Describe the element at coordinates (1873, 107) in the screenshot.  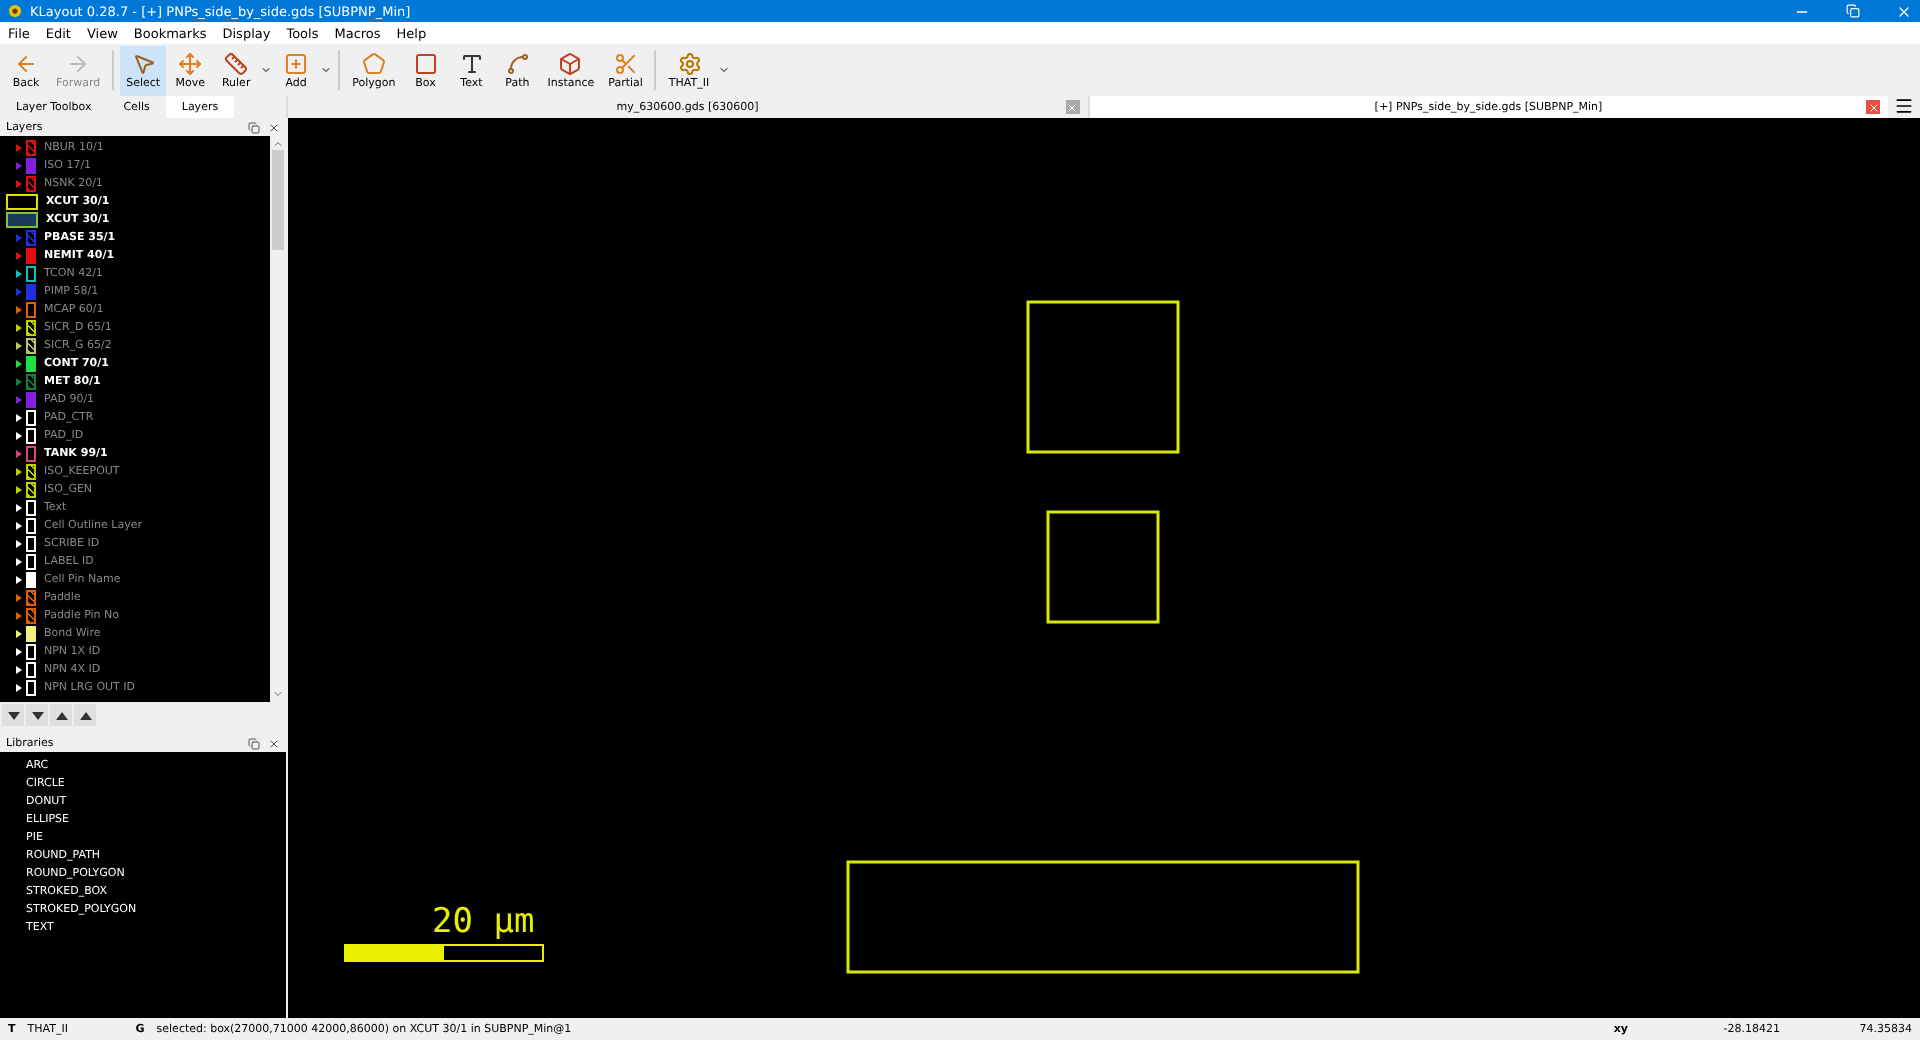
I see `close-tab-icon` at that location.